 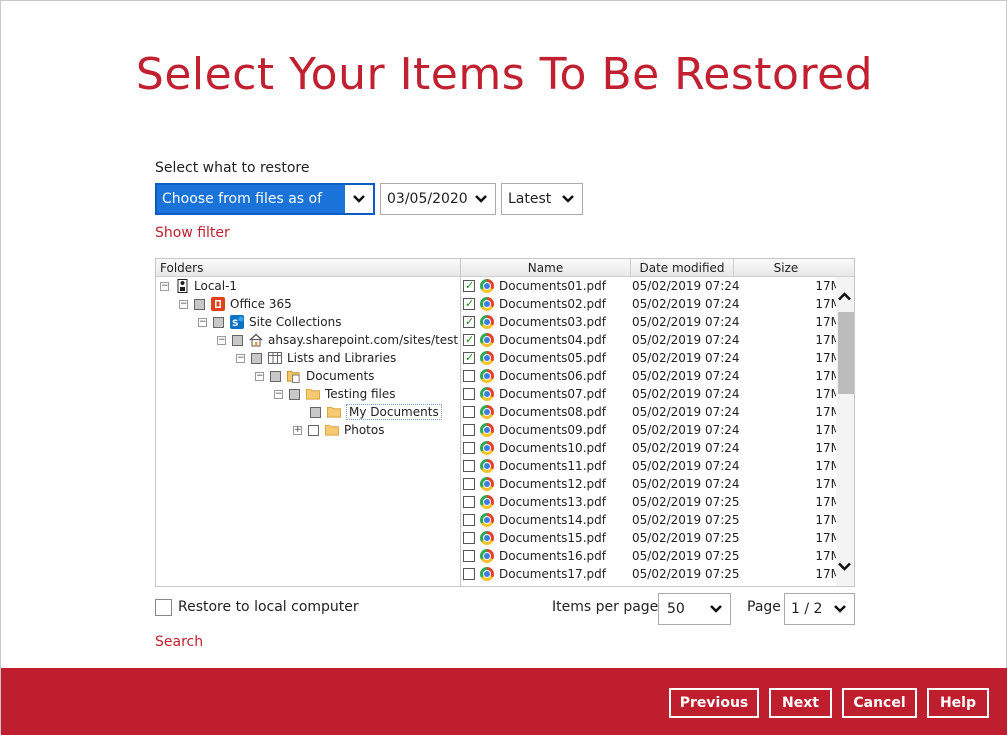 What do you see at coordinates (275, 358) in the screenshot?
I see `table-icon` at bounding box center [275, 358].